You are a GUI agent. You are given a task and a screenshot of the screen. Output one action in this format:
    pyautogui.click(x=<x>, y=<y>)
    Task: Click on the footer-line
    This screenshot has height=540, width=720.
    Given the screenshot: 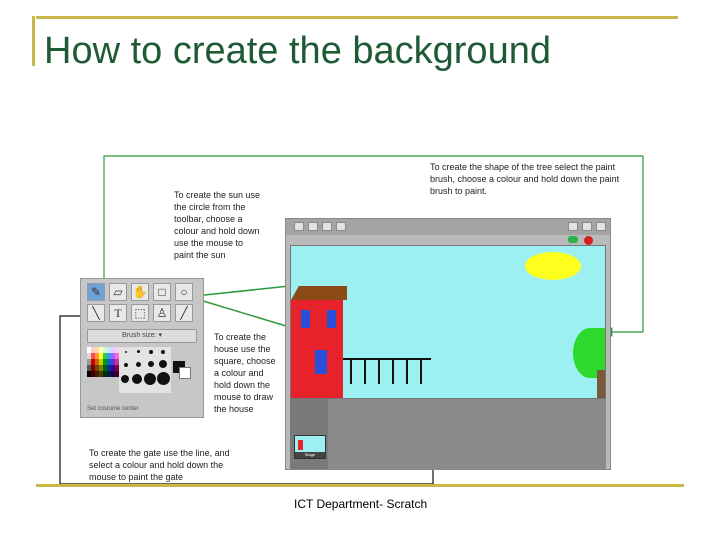 What is the action you would take?
    pyautogui.click(x=360, y=485)
    